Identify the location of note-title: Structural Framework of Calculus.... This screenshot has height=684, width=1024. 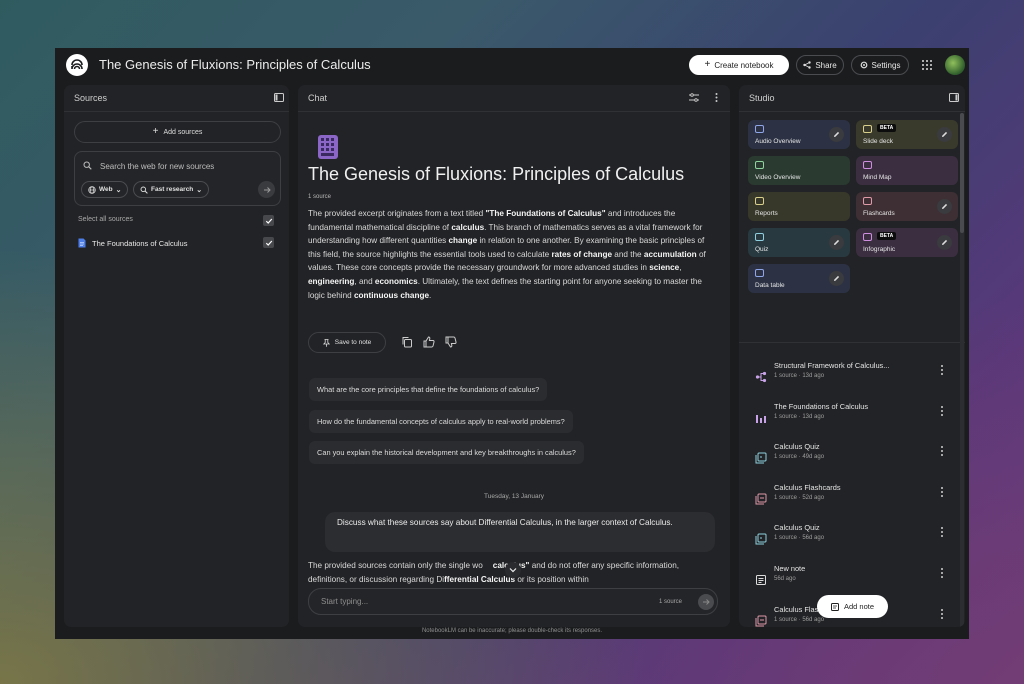
(832, 365).